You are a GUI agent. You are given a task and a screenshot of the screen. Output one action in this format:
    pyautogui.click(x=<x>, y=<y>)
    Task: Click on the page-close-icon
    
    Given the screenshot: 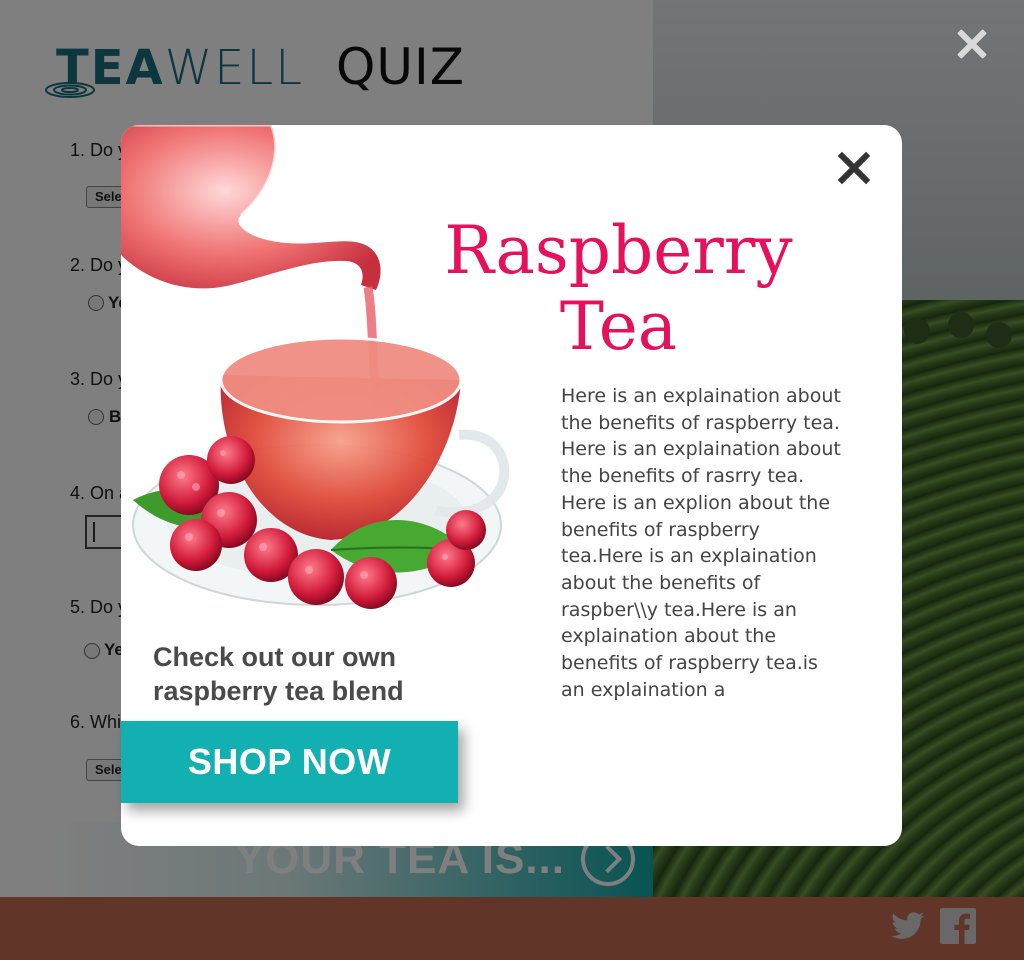 What is the action you would take?
    pyautogui.click(x=972, y=44)
    